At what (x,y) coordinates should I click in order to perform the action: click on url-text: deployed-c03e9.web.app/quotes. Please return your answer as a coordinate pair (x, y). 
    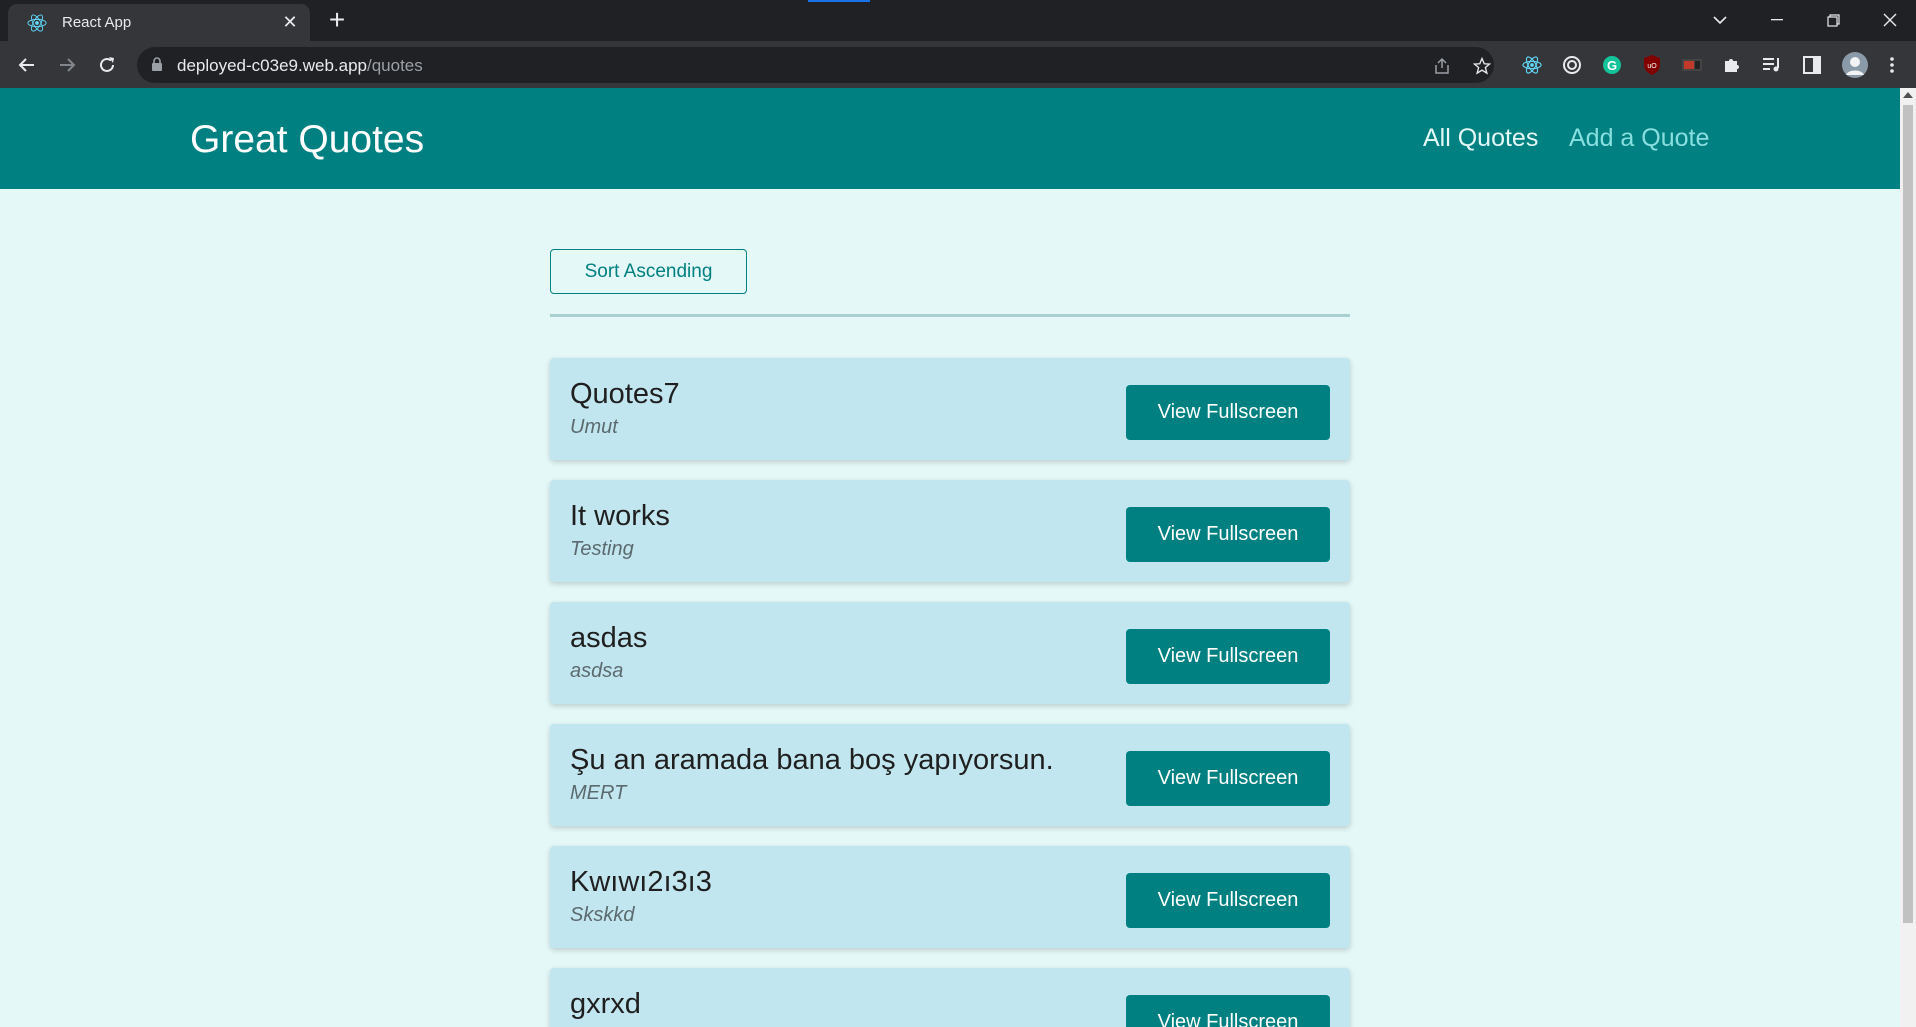
    Looking at the image, I should click on (300, 66).